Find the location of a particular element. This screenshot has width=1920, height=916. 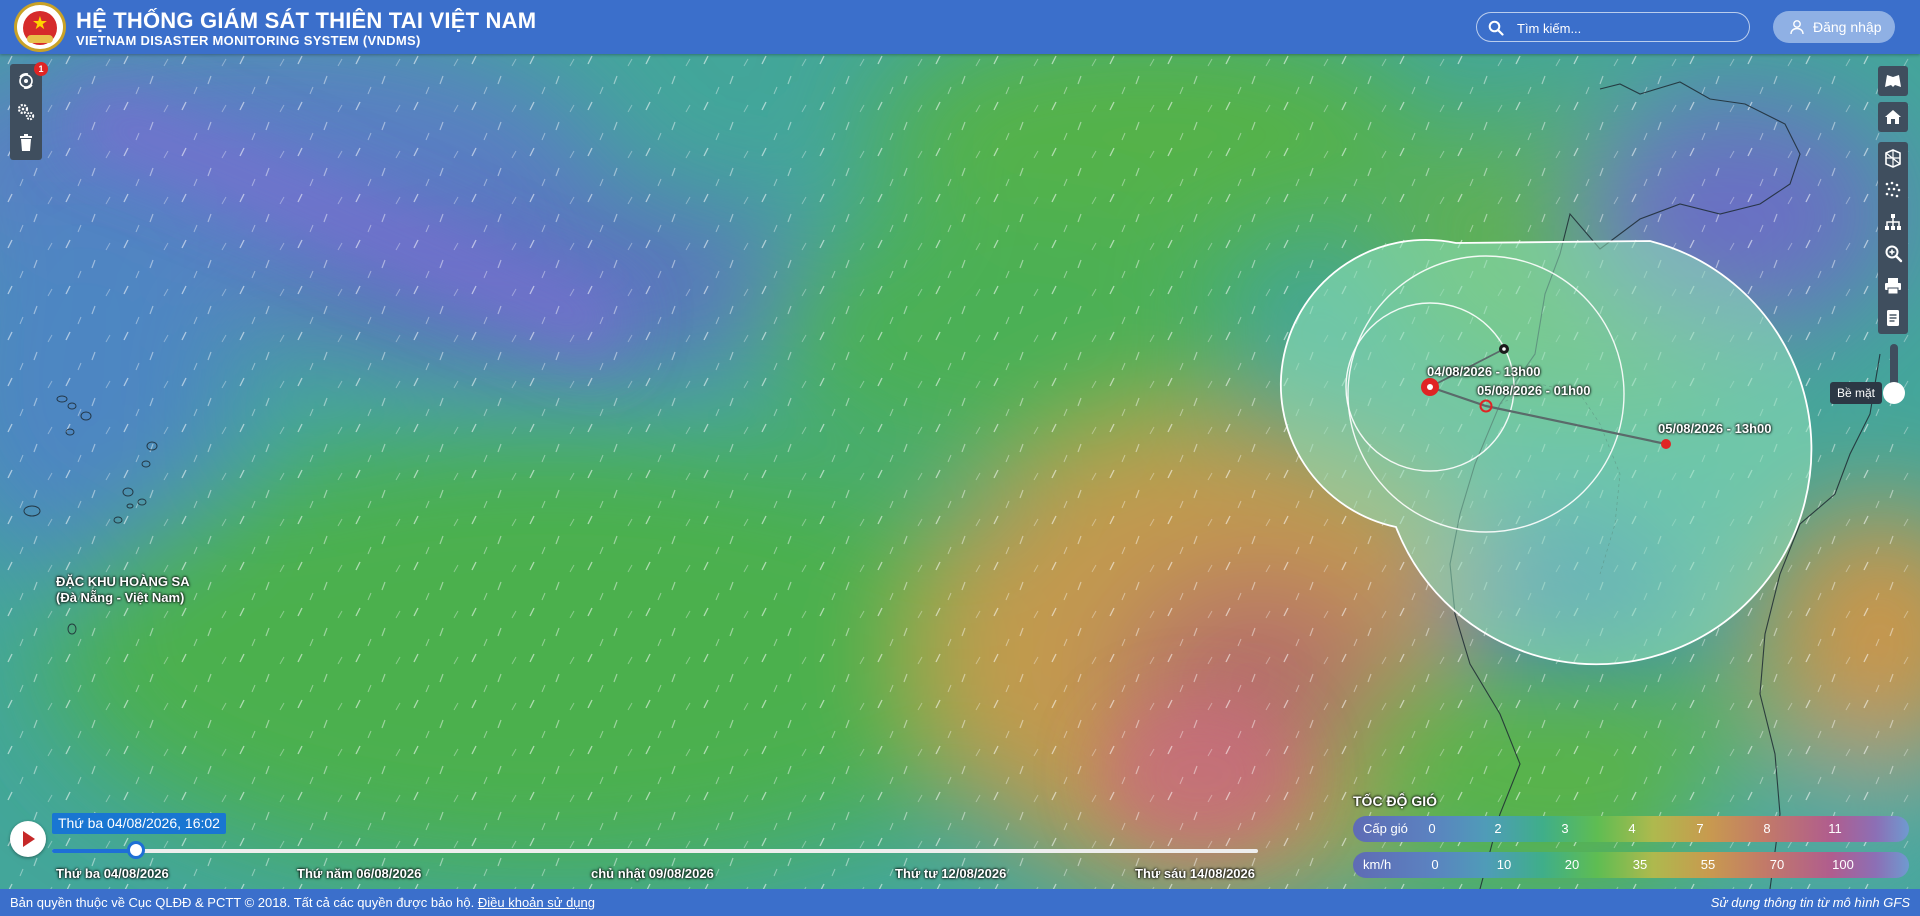

legend-row1-value: 2 is located at coordinates (1498, 828).